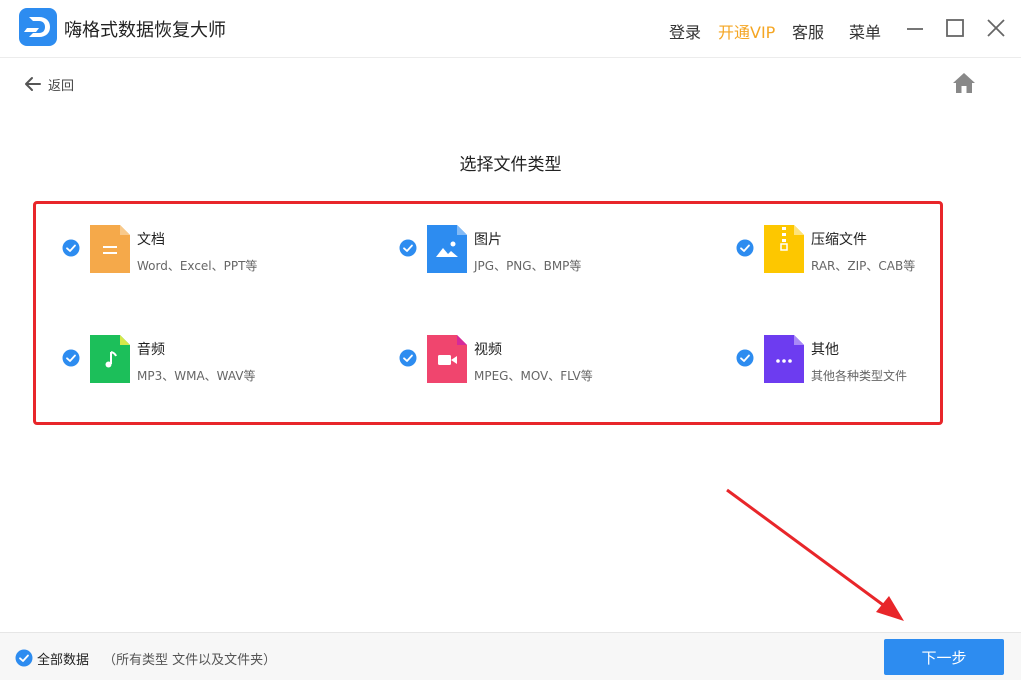  Describe the element at coordinates (510, 29) in the screenshot. I see `title-bar: 嗨格式数据恢复大师 登录 开通VIP 客服 菜单` at that location.